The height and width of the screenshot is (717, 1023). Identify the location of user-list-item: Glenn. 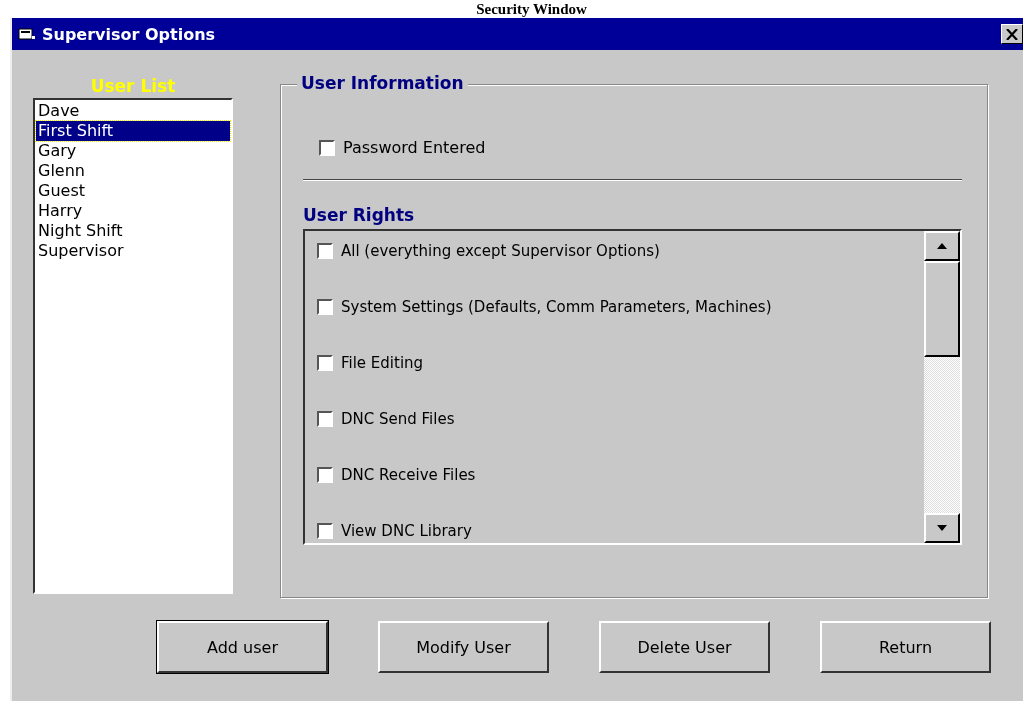
(133, 171).